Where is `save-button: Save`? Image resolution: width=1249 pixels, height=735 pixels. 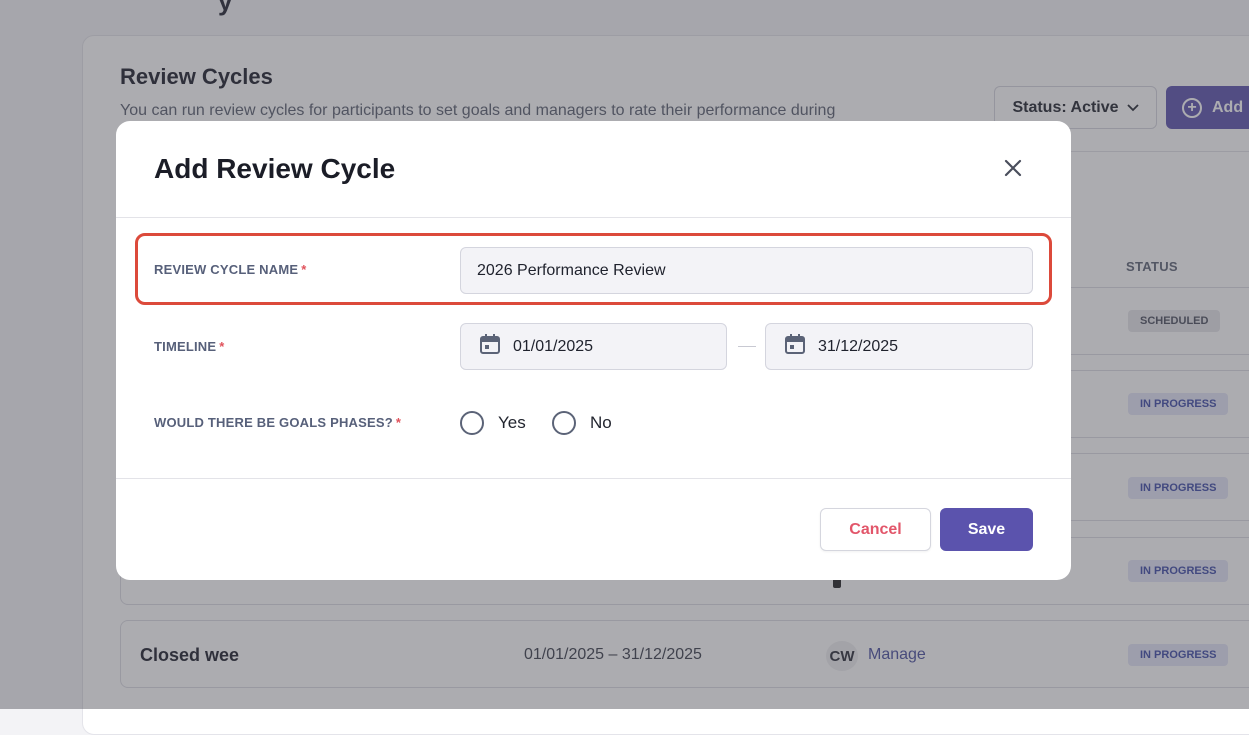
save-button: Save is located at coordinates (986, 529).